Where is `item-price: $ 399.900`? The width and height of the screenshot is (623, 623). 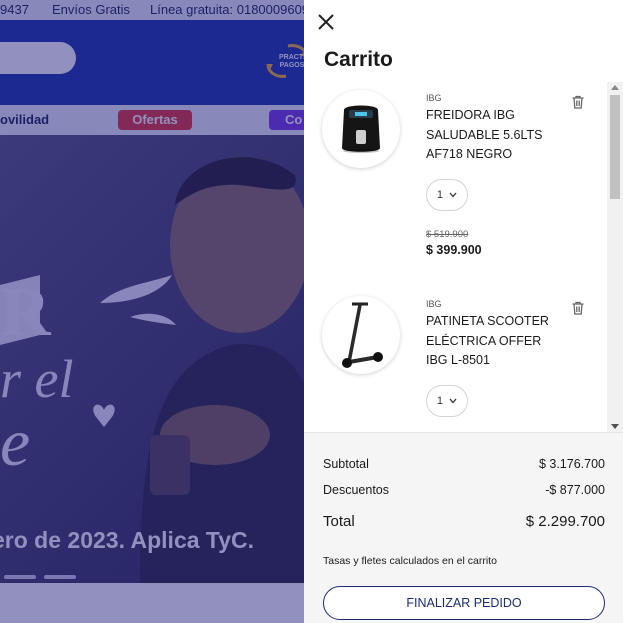
item-price: $ 399.900 is located at coordinates (454, 250).